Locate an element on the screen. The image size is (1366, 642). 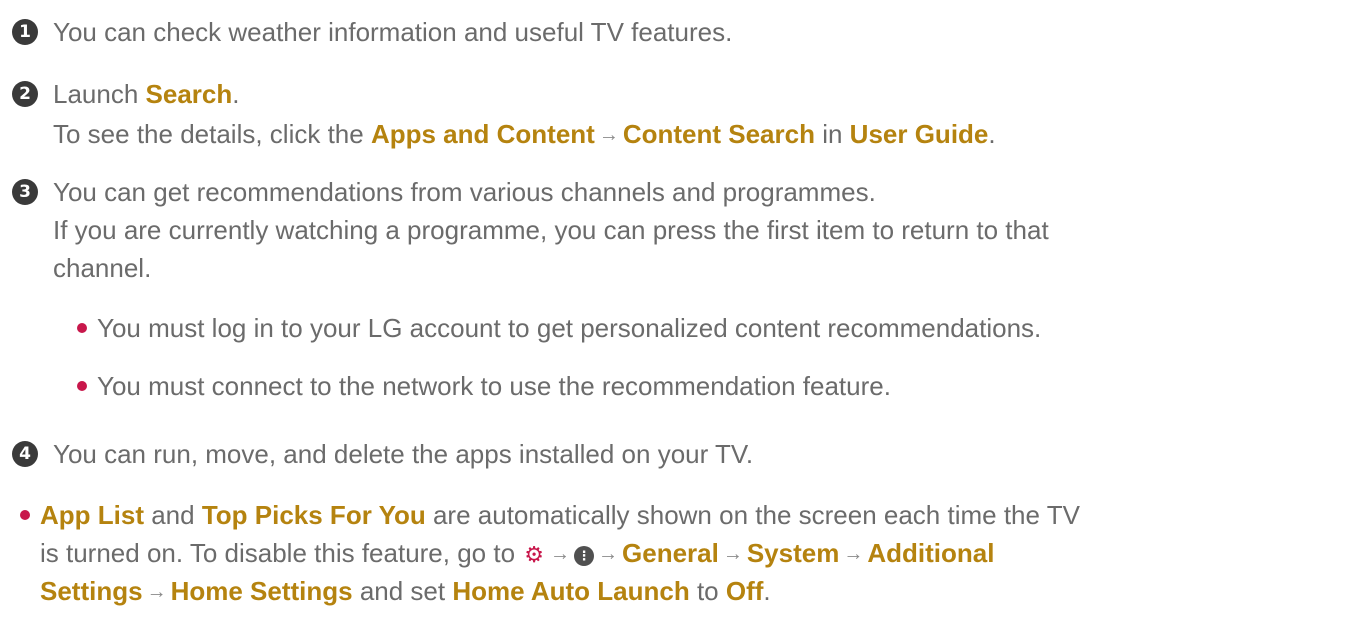
item-recommendations-line3: channel. is located at coordinates (102, 268).